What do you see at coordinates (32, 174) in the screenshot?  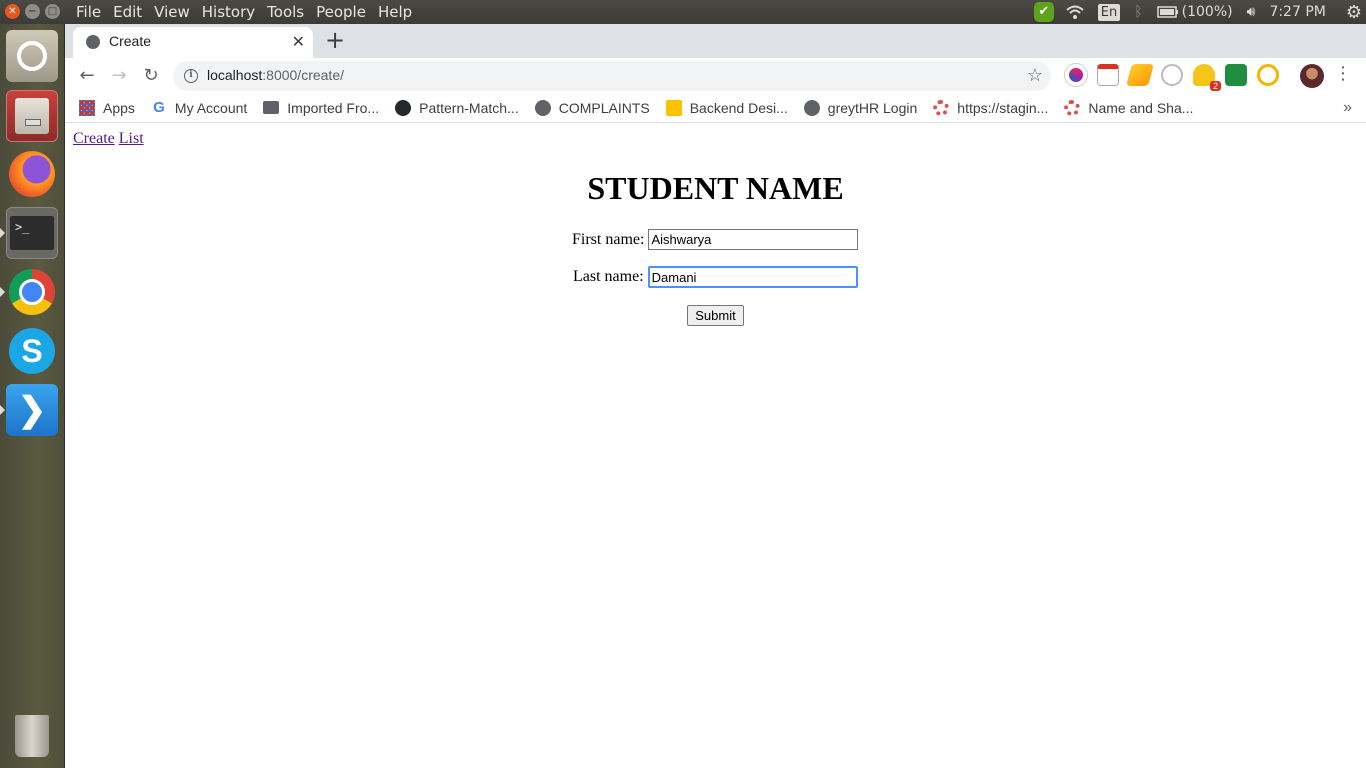 I see `firefox-icon` at bounding box center [32, 174].